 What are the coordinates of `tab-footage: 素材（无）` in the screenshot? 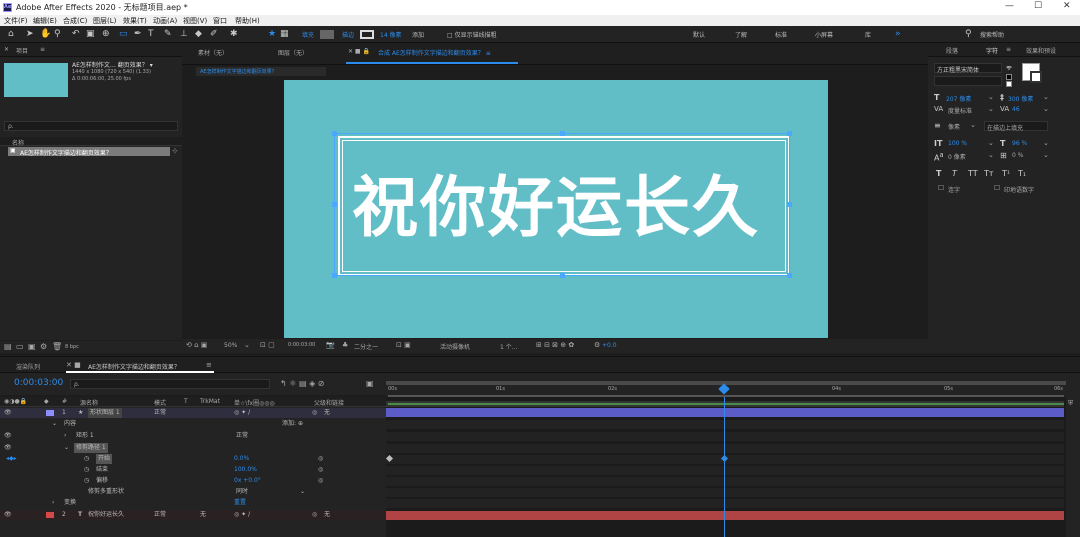 It's located at (213, 52).